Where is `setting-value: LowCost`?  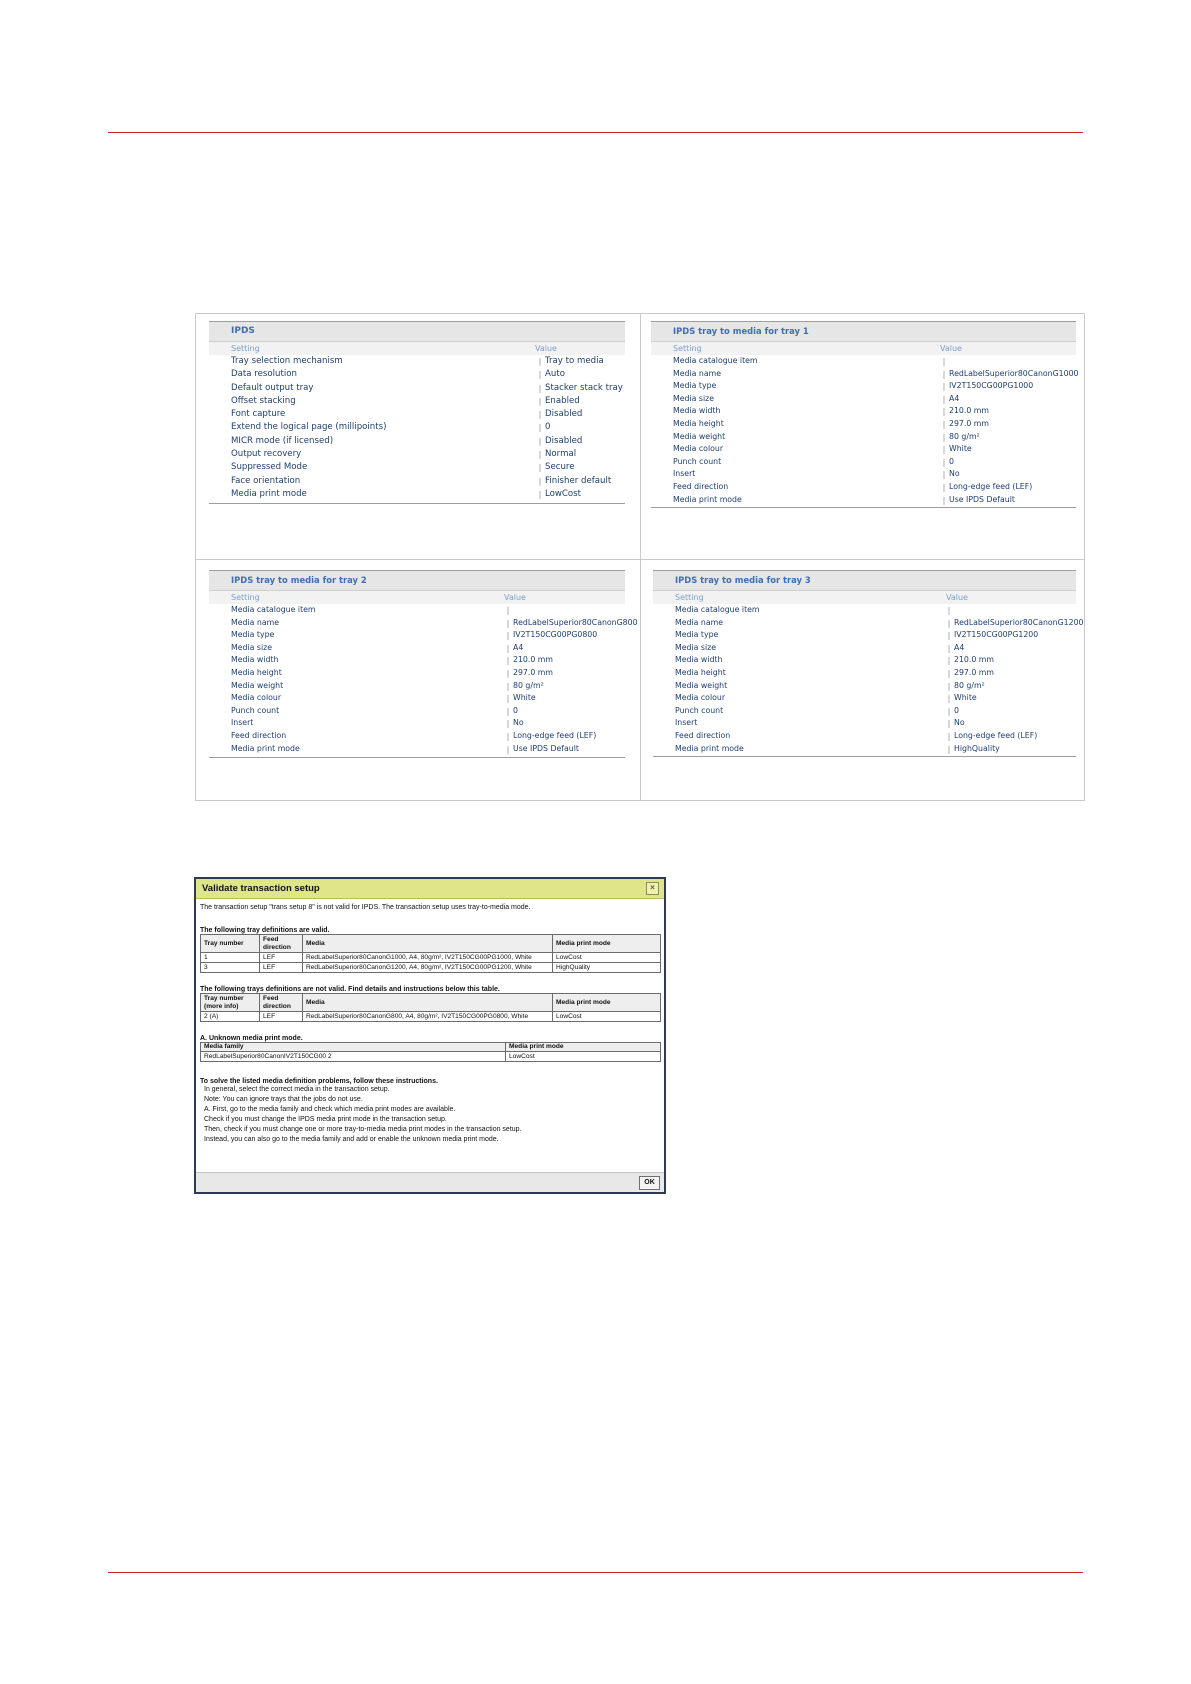 setting-value: LowCost is located at coordinates (559, 494).